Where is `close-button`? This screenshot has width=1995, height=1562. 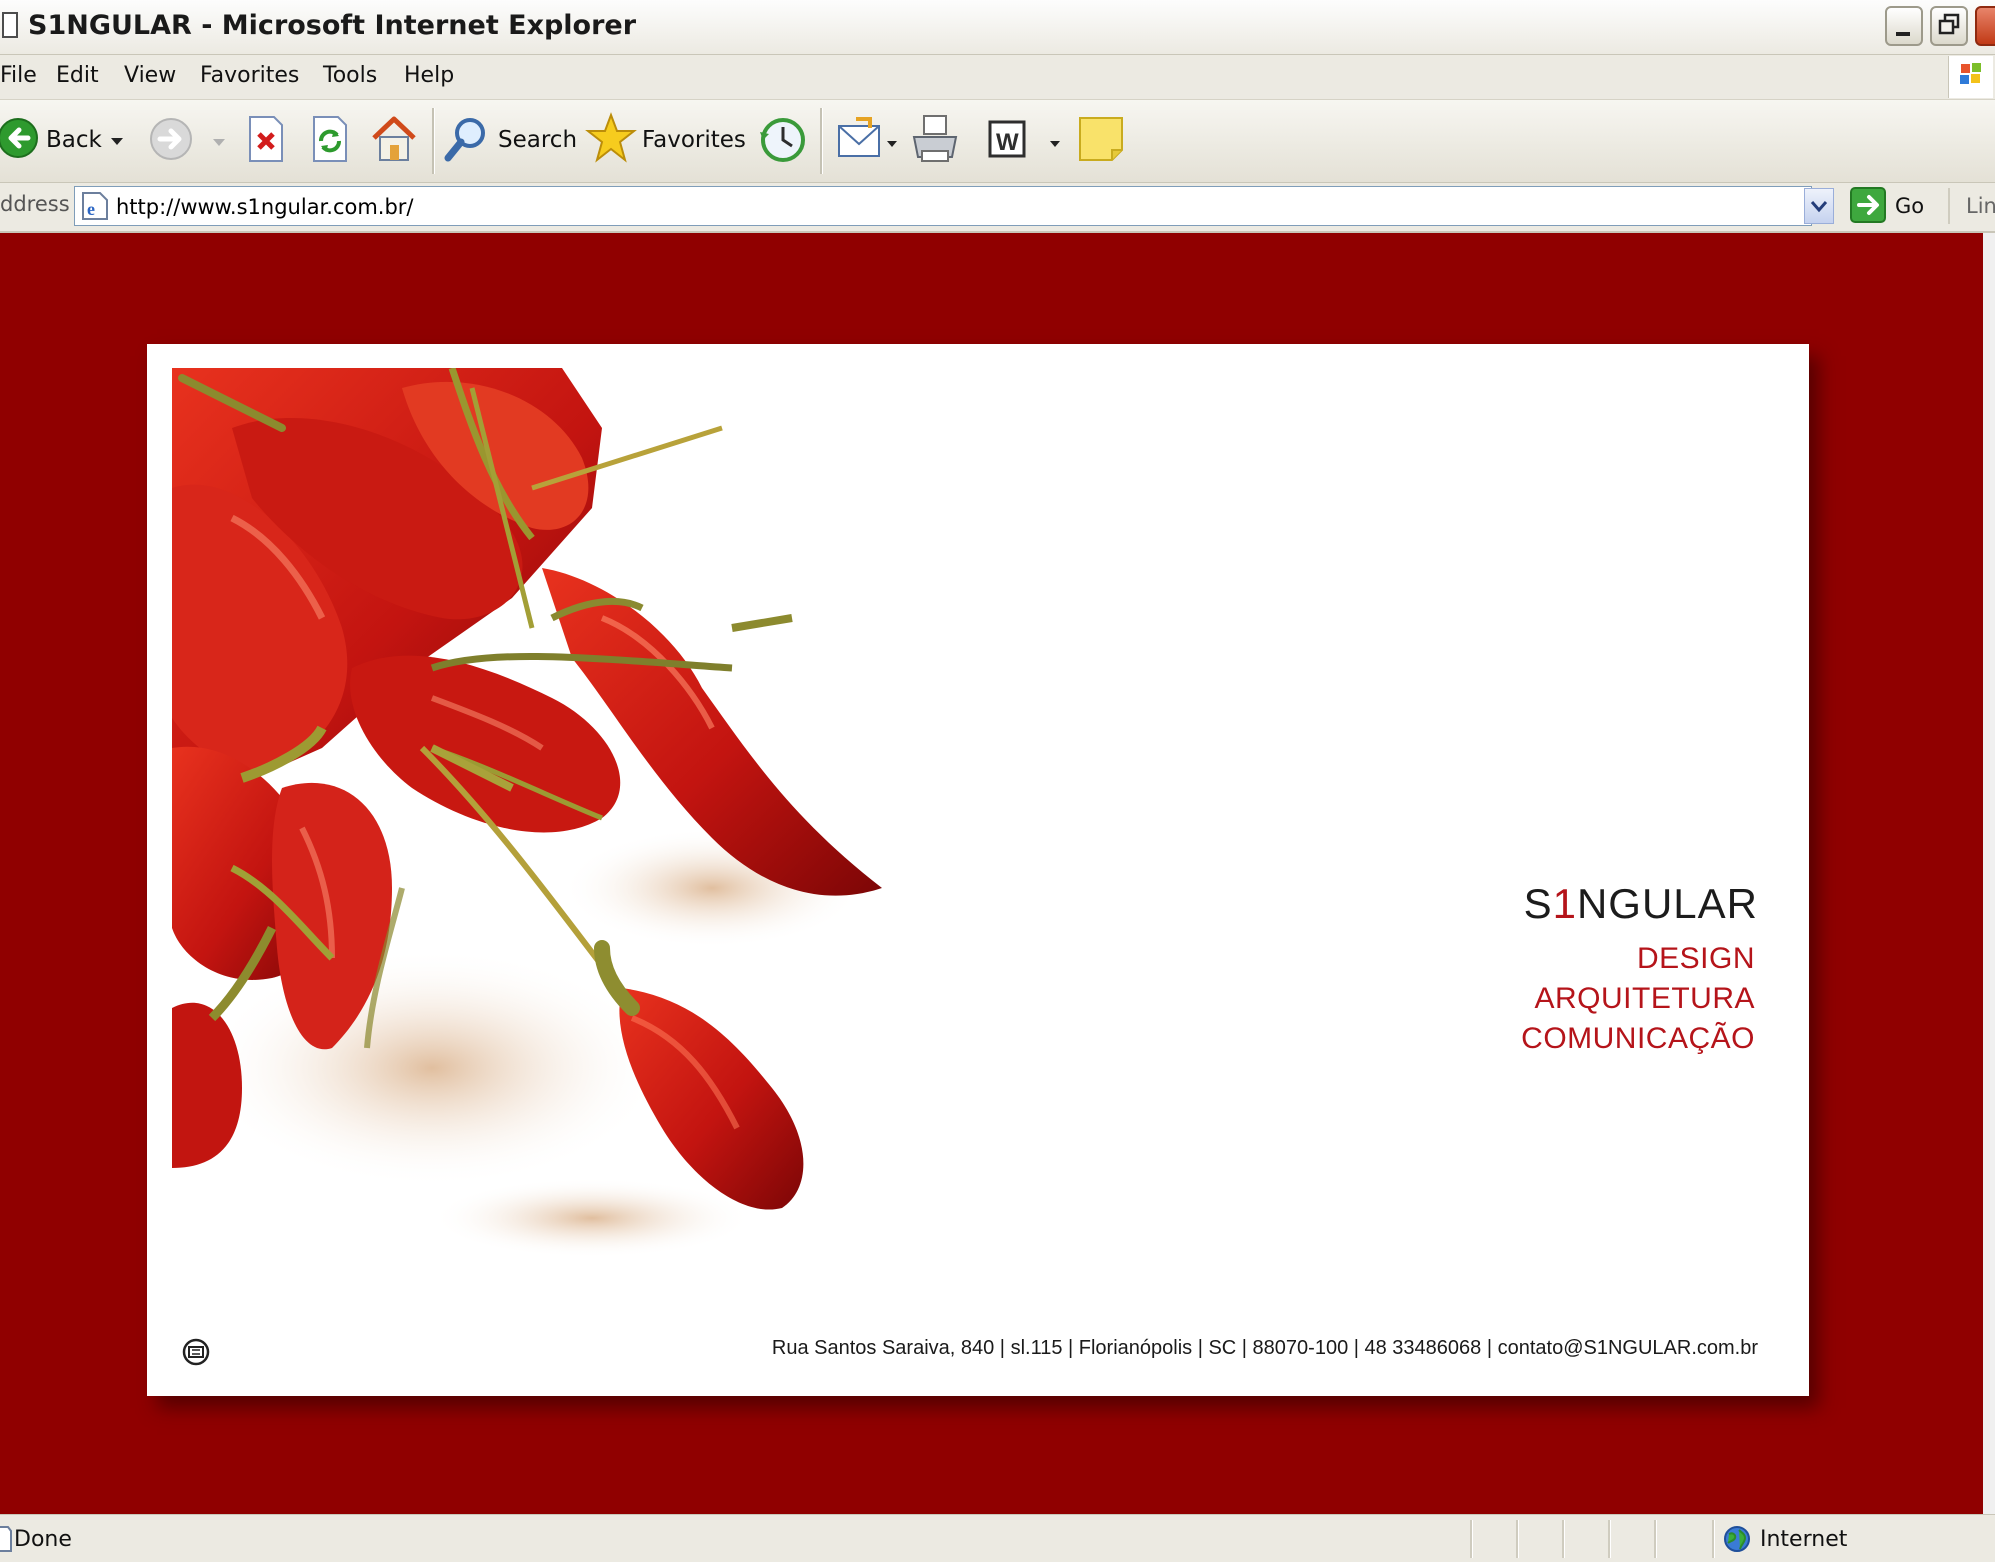
close-button is located at coordinates (1985, 26).